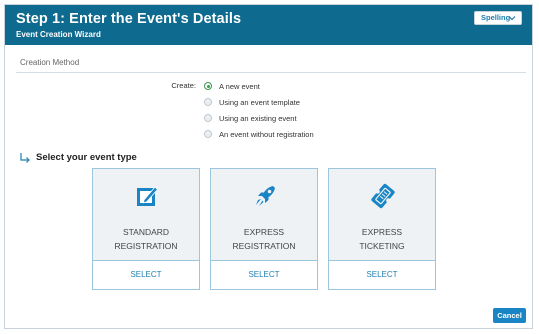 This screenshot has width=539, height=334. What do you see at coordinates (25, 158) in the screenshot?
I see `arrow-down-right-icon` at bounding box center [25, 158].